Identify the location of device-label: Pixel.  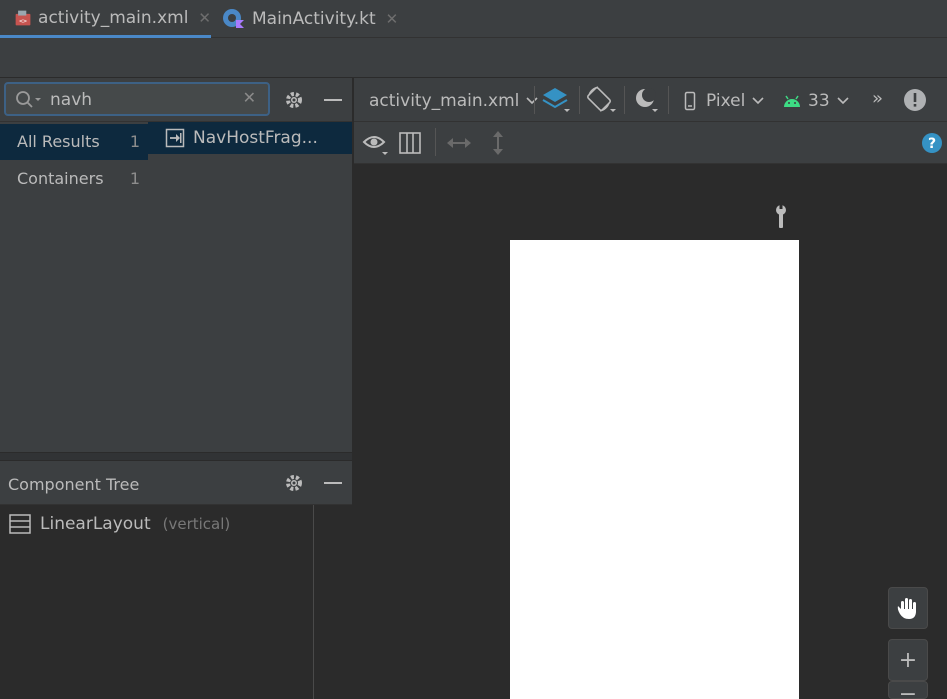
(726, 101).